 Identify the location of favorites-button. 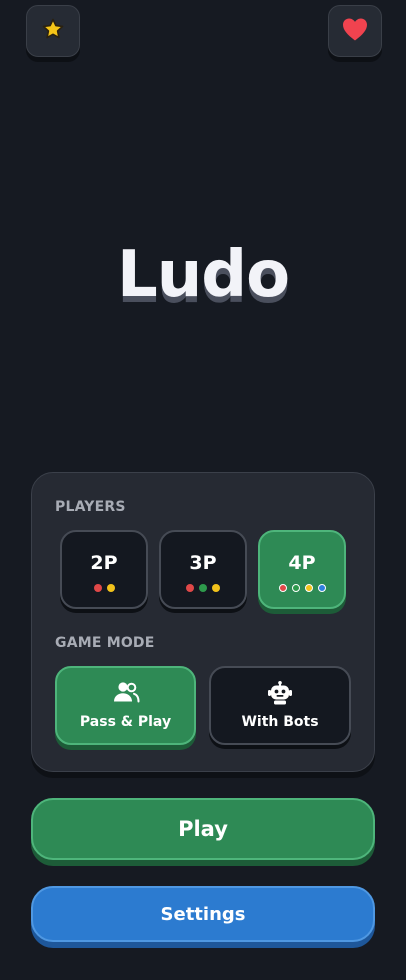
(53, 31).